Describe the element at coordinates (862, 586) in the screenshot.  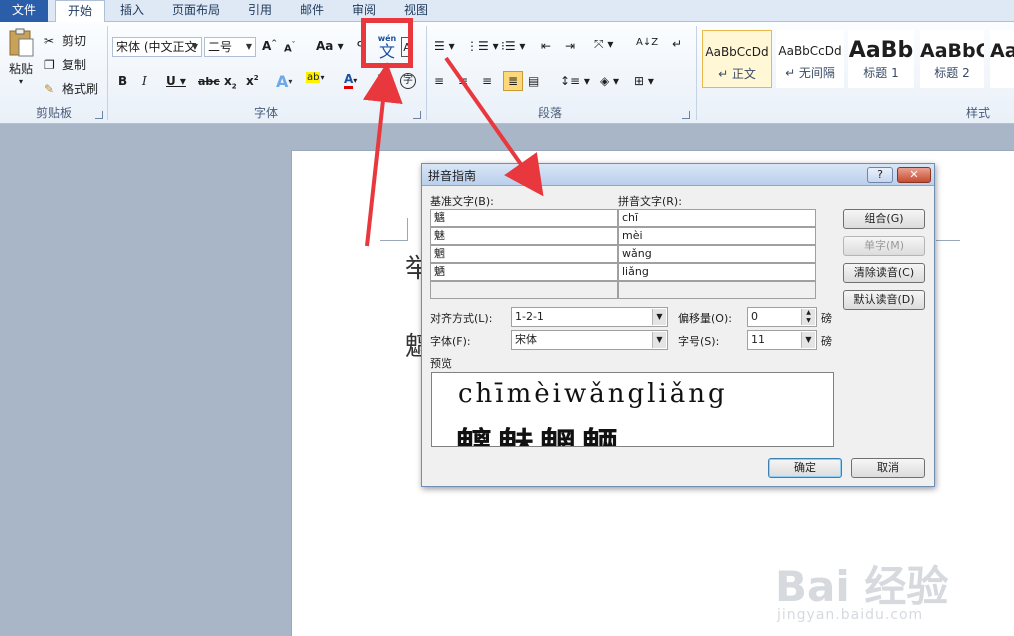
I see `watermark-logo-text: Bai 经验` at that location.